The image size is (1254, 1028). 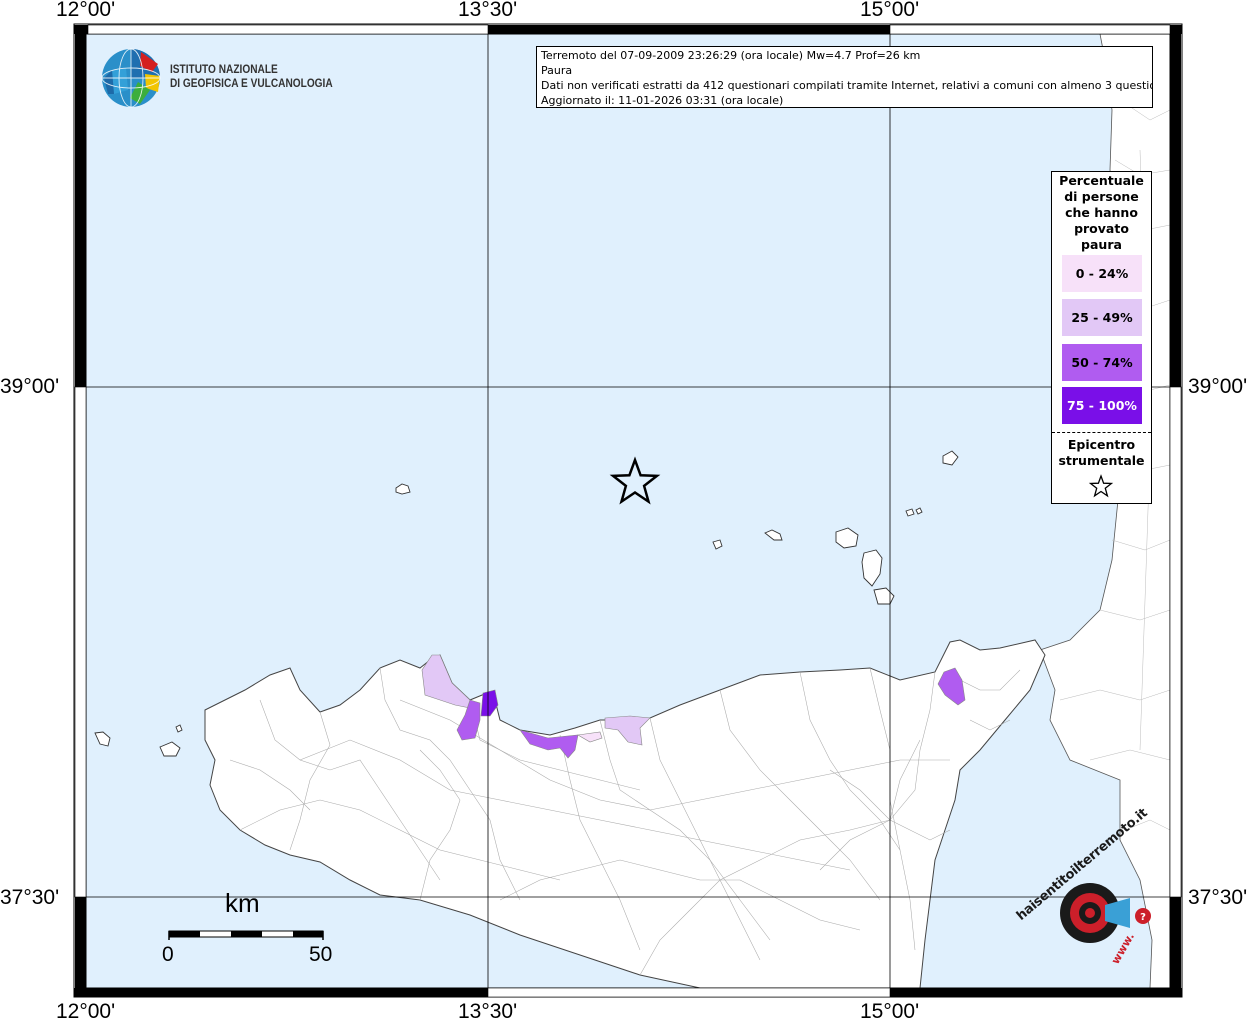 I want to click on coord-bottom-3: 15°00', so click(x=890, y=1011).